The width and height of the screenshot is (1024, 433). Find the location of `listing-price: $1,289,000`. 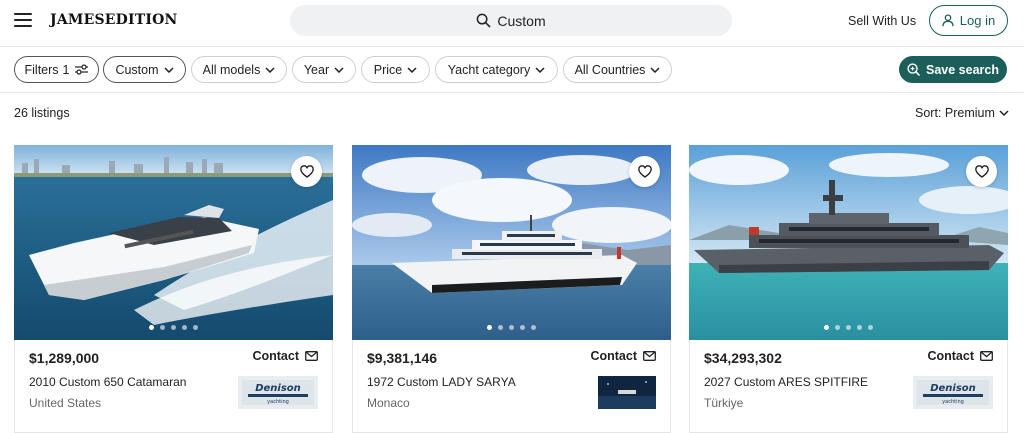

listing-price: $1,289,000 is located at coordinates (64, 358).